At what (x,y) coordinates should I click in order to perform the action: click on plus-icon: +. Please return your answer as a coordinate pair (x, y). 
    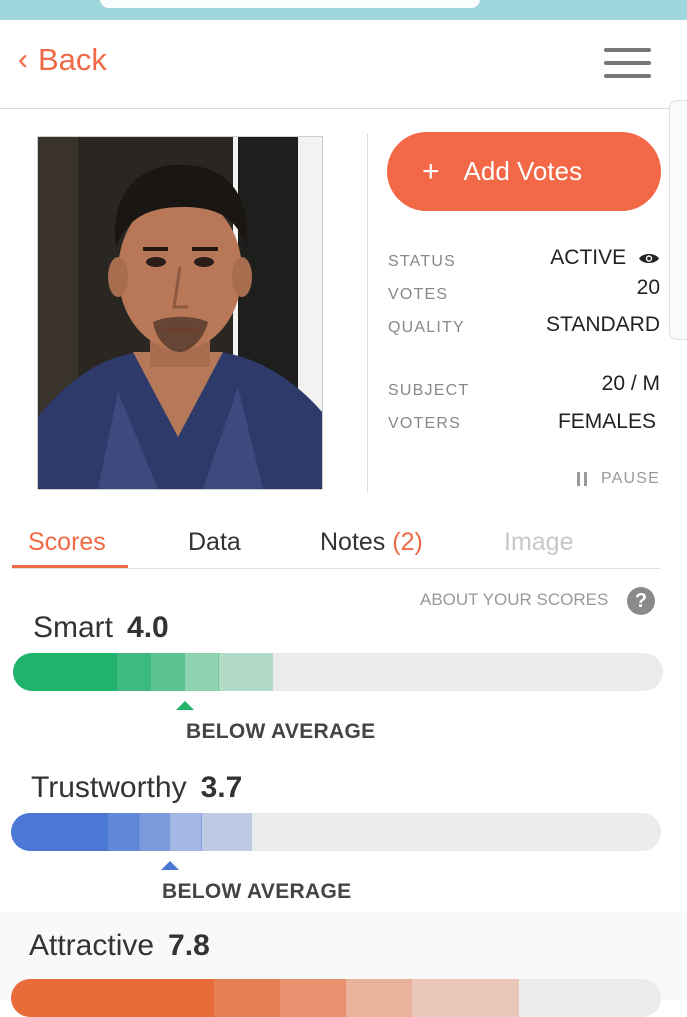
    Looking at the image, I should click on (431, 171).